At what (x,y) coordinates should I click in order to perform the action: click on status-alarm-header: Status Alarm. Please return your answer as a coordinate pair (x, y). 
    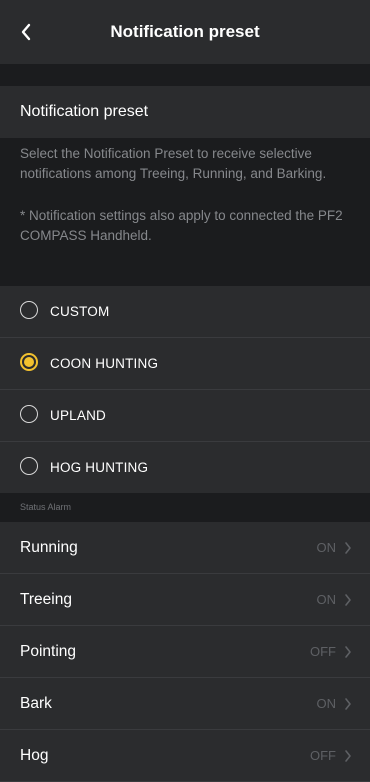
    Looking at the image, I should click on (185, 508).